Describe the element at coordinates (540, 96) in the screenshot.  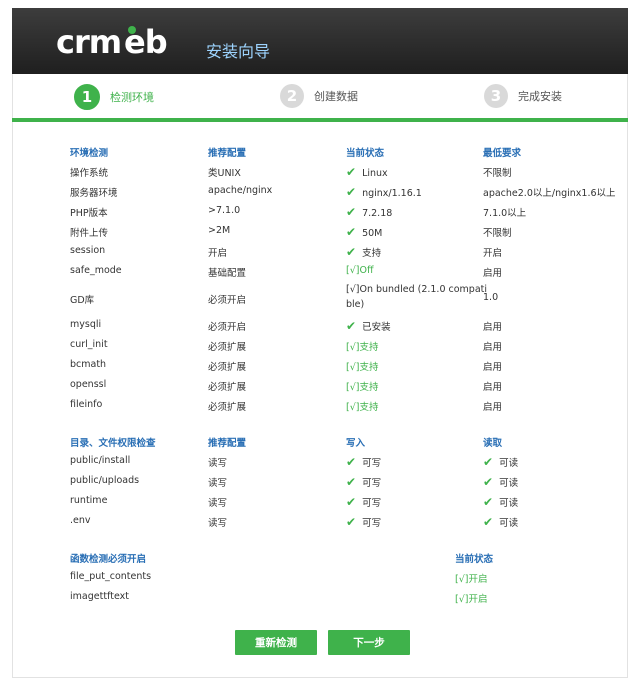
I see `step-label: 完成安装` at that location.